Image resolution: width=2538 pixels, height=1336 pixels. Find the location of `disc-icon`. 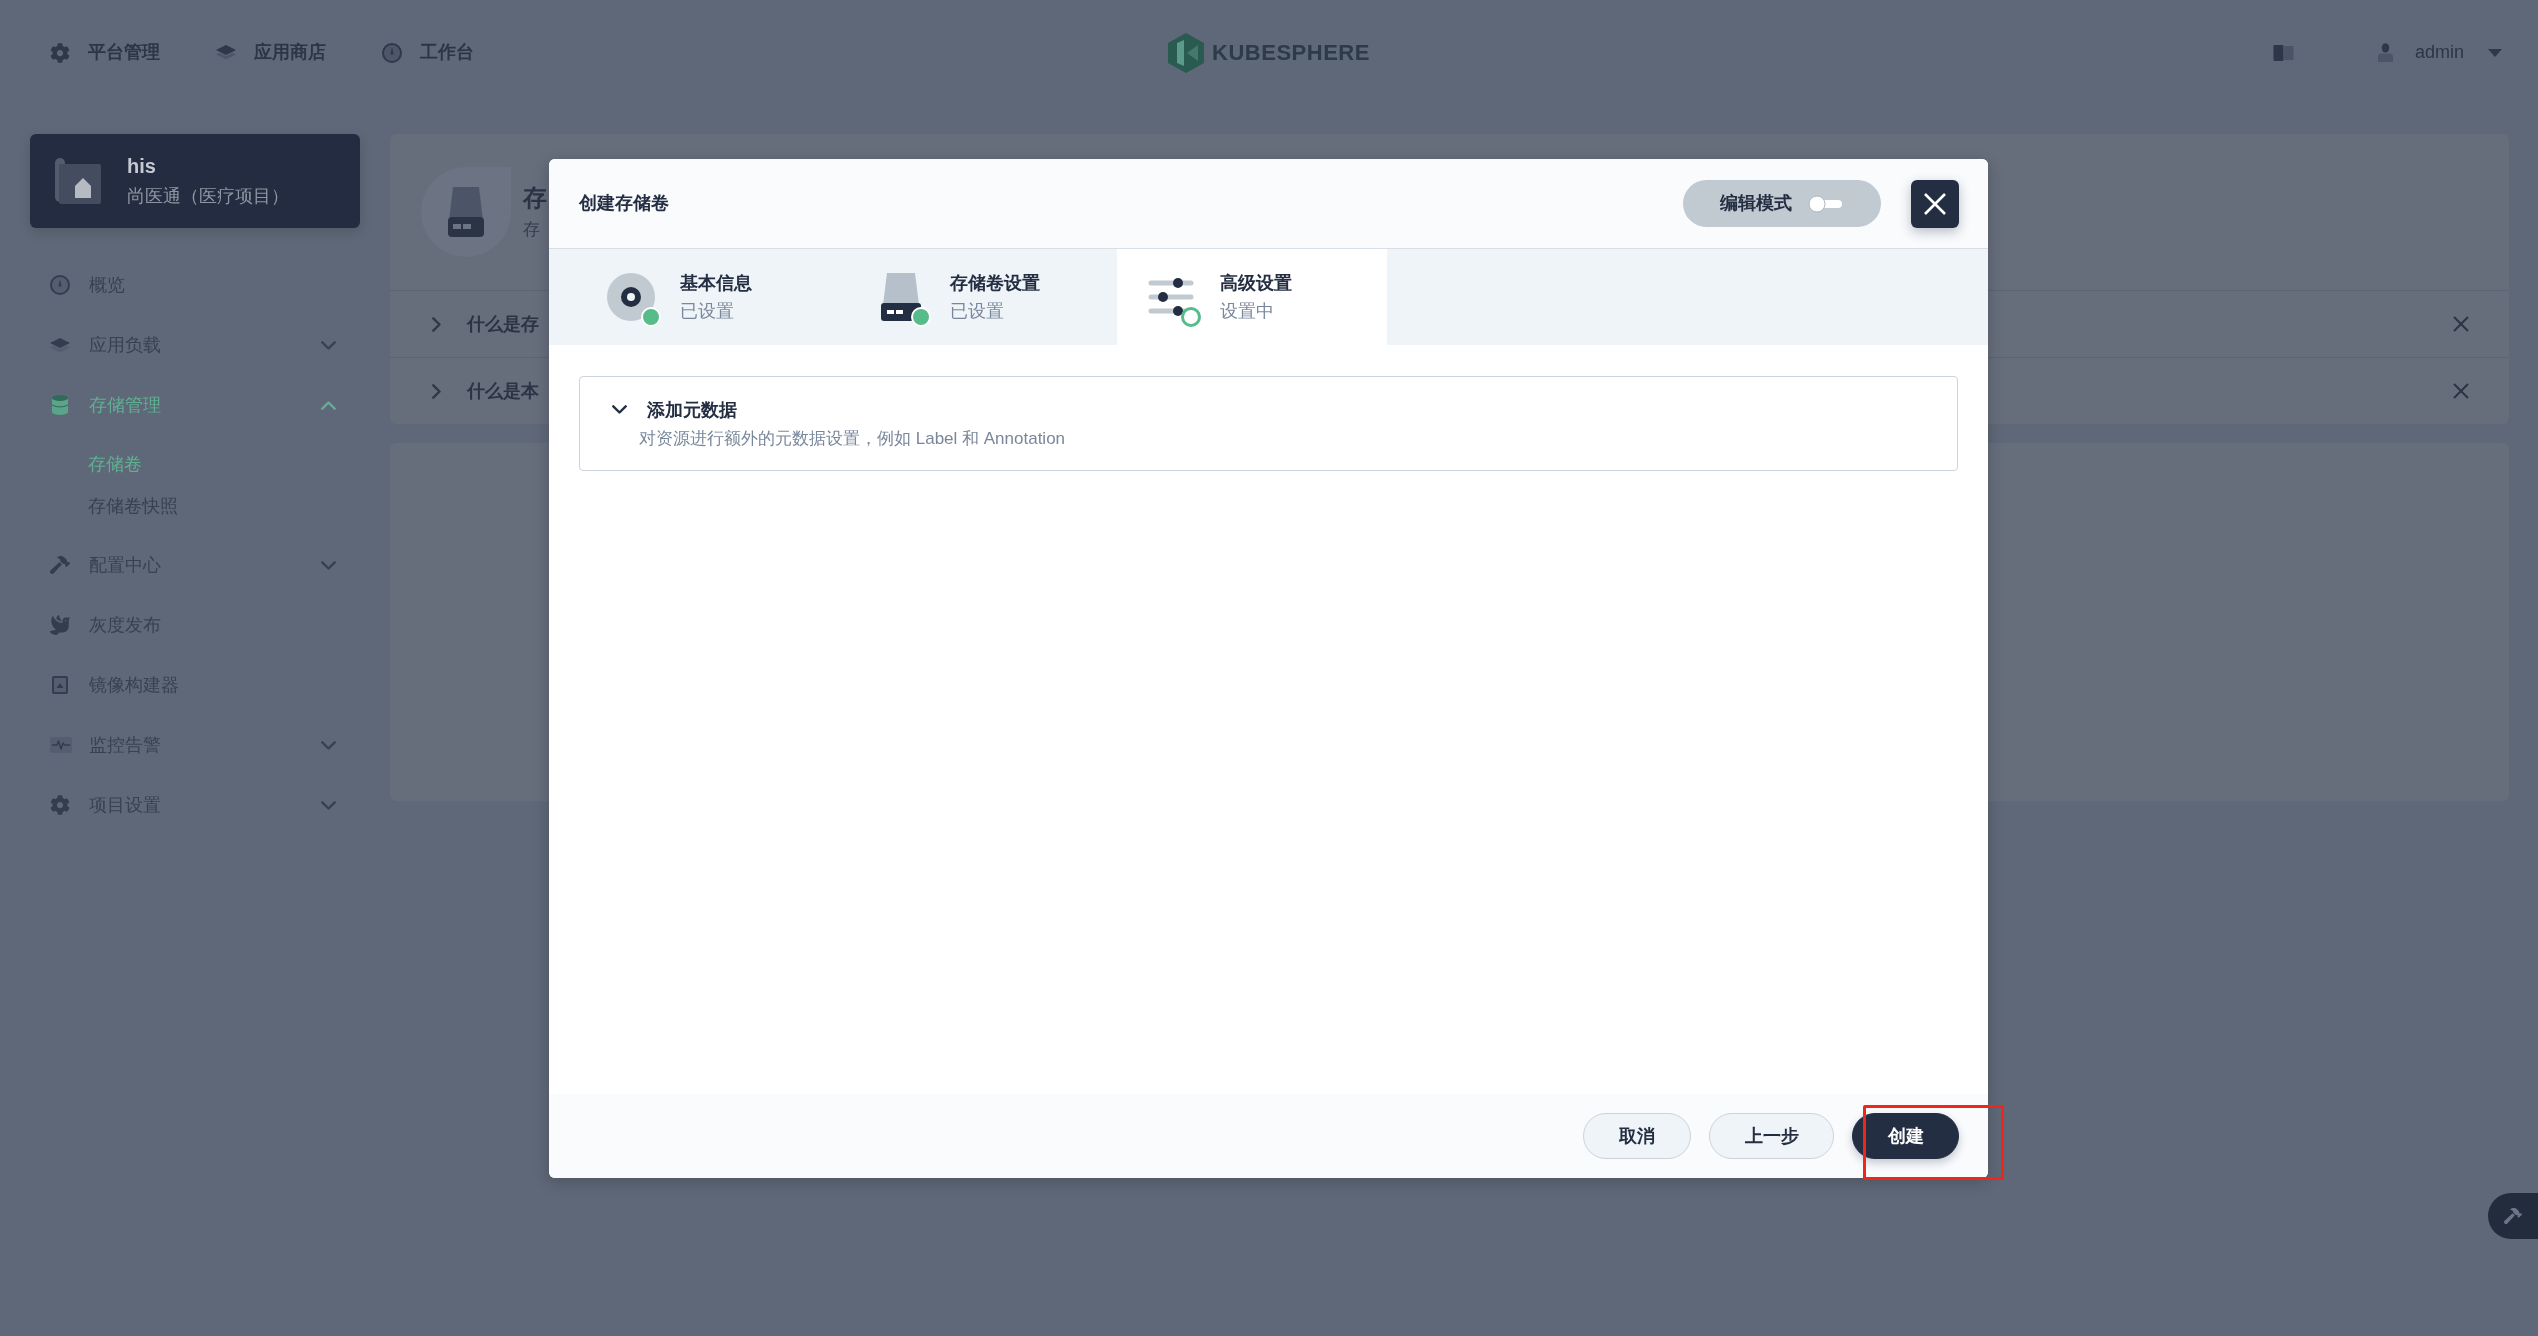

disc-icon is located at coordinates (631, 297).